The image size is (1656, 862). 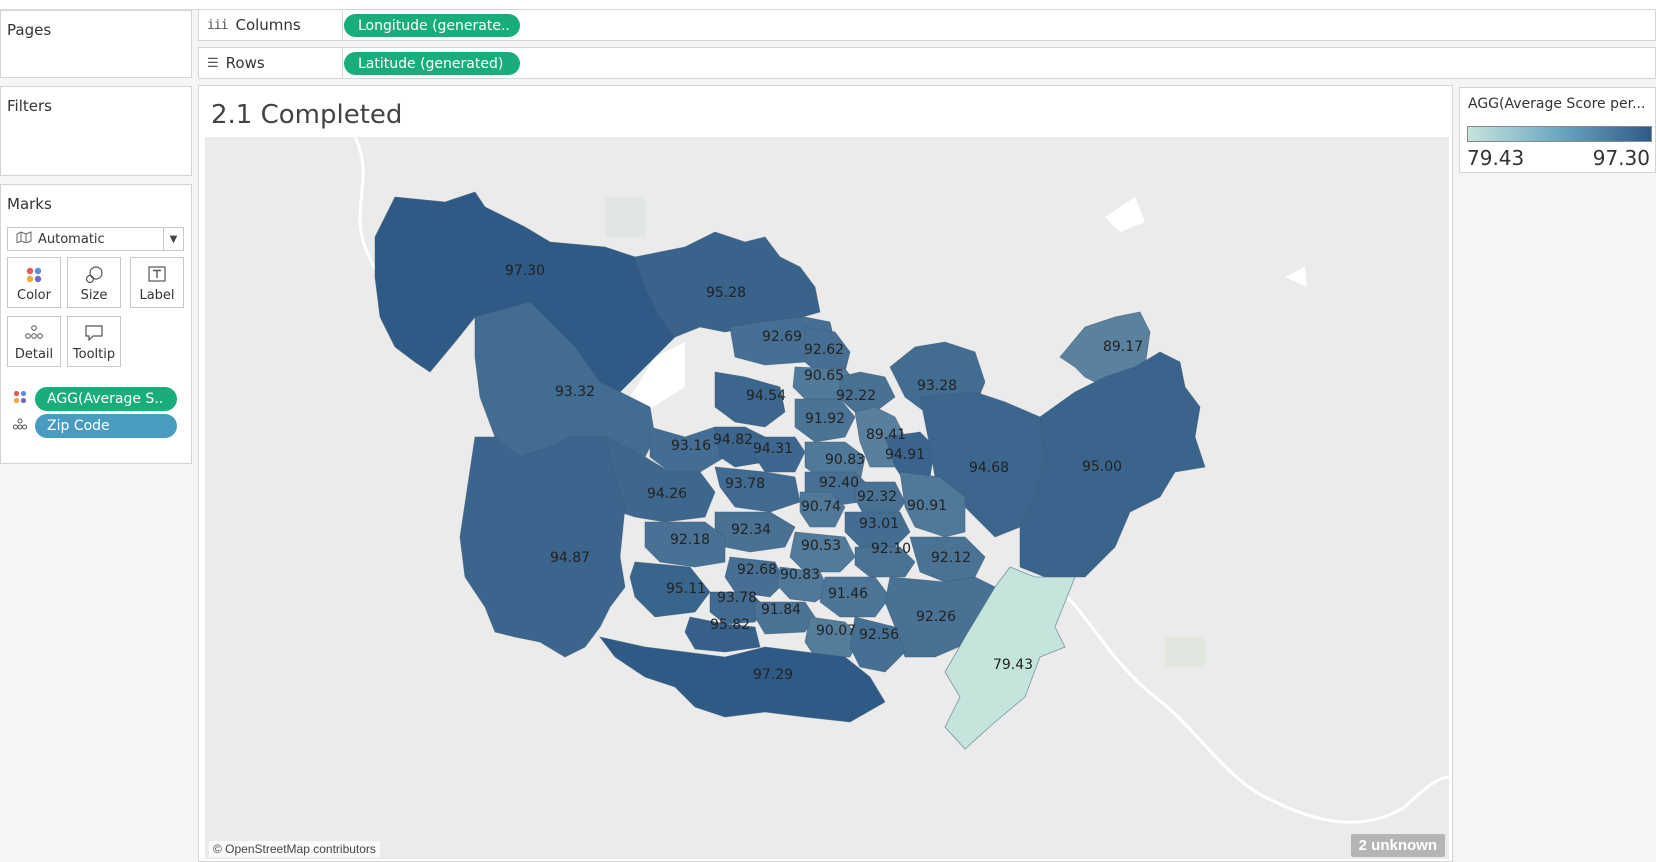 What do you see at coordinates (94, 354) in the screenshot?
I see `tooltip-label: Tooltip` at bounding box center [94, 354].